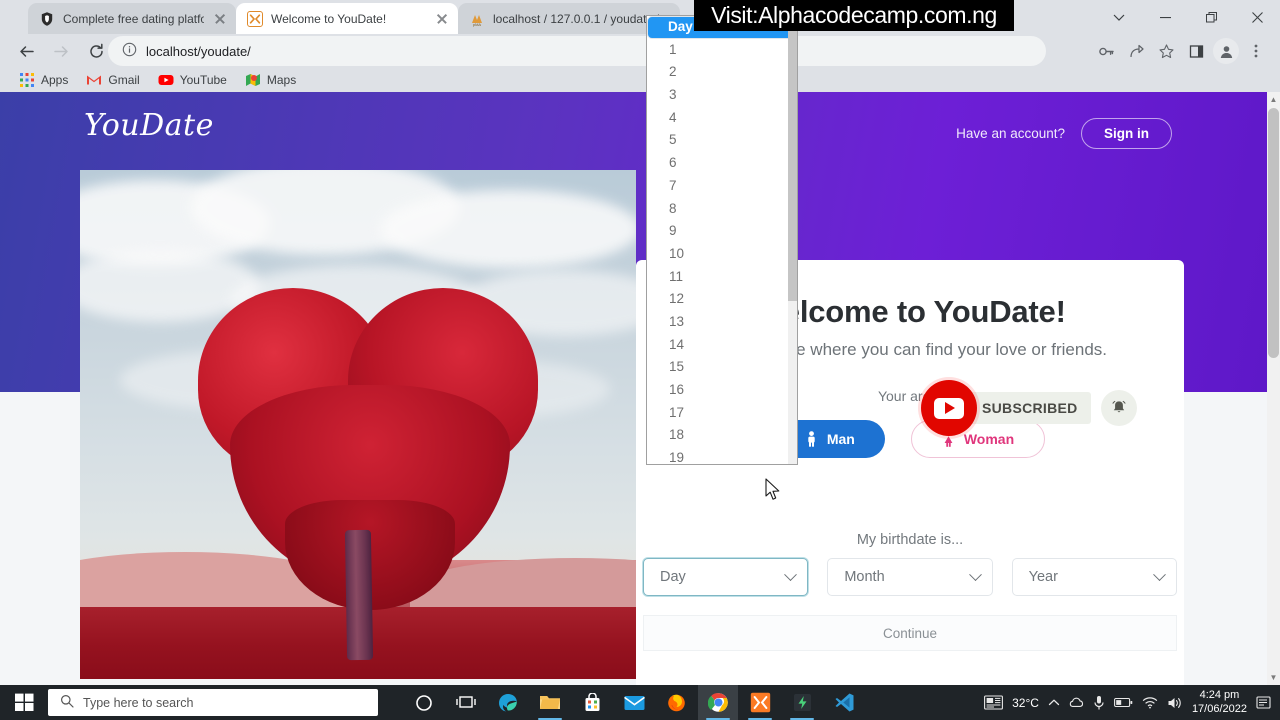  I want to click on windows-start-icon, so click(24, 702).